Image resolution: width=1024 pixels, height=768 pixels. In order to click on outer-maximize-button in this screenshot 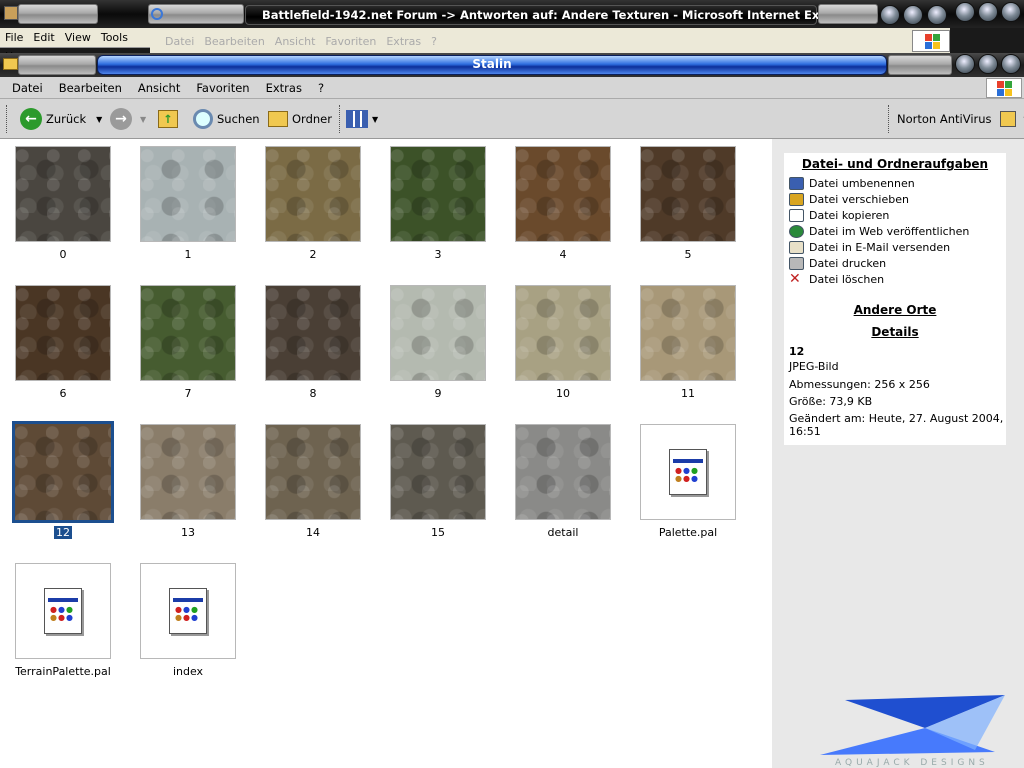, I will do `click(988, 12)`.